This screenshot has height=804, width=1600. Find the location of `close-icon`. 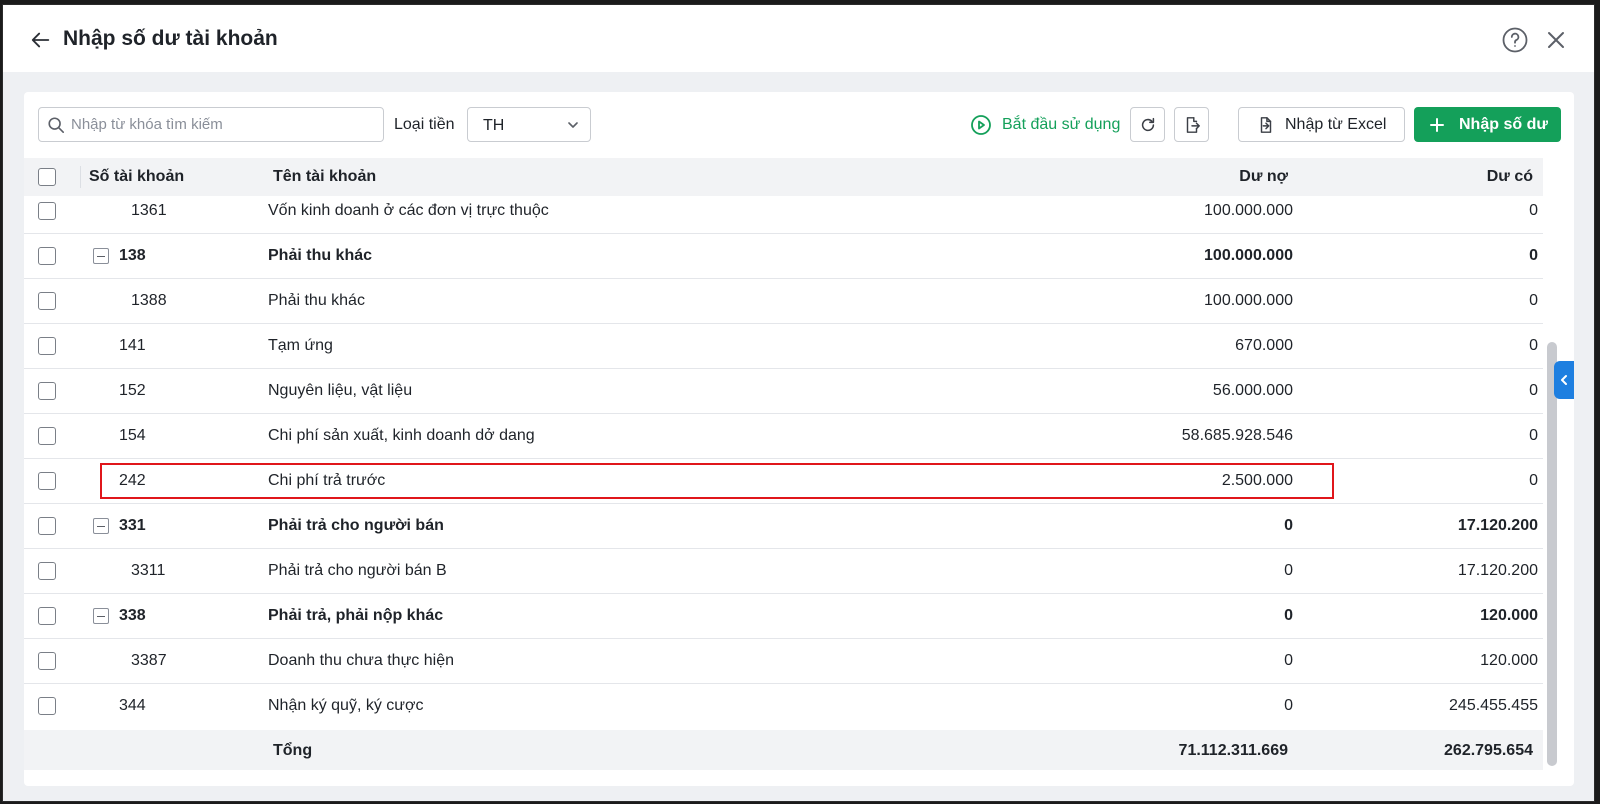

close-icon is located at coordinates (1556, 40).